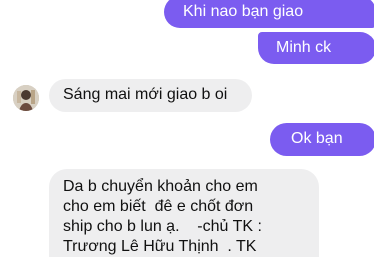  I want to click on message-text-line-2: cho em biết đê e chốt đơn, so click(158, 206).